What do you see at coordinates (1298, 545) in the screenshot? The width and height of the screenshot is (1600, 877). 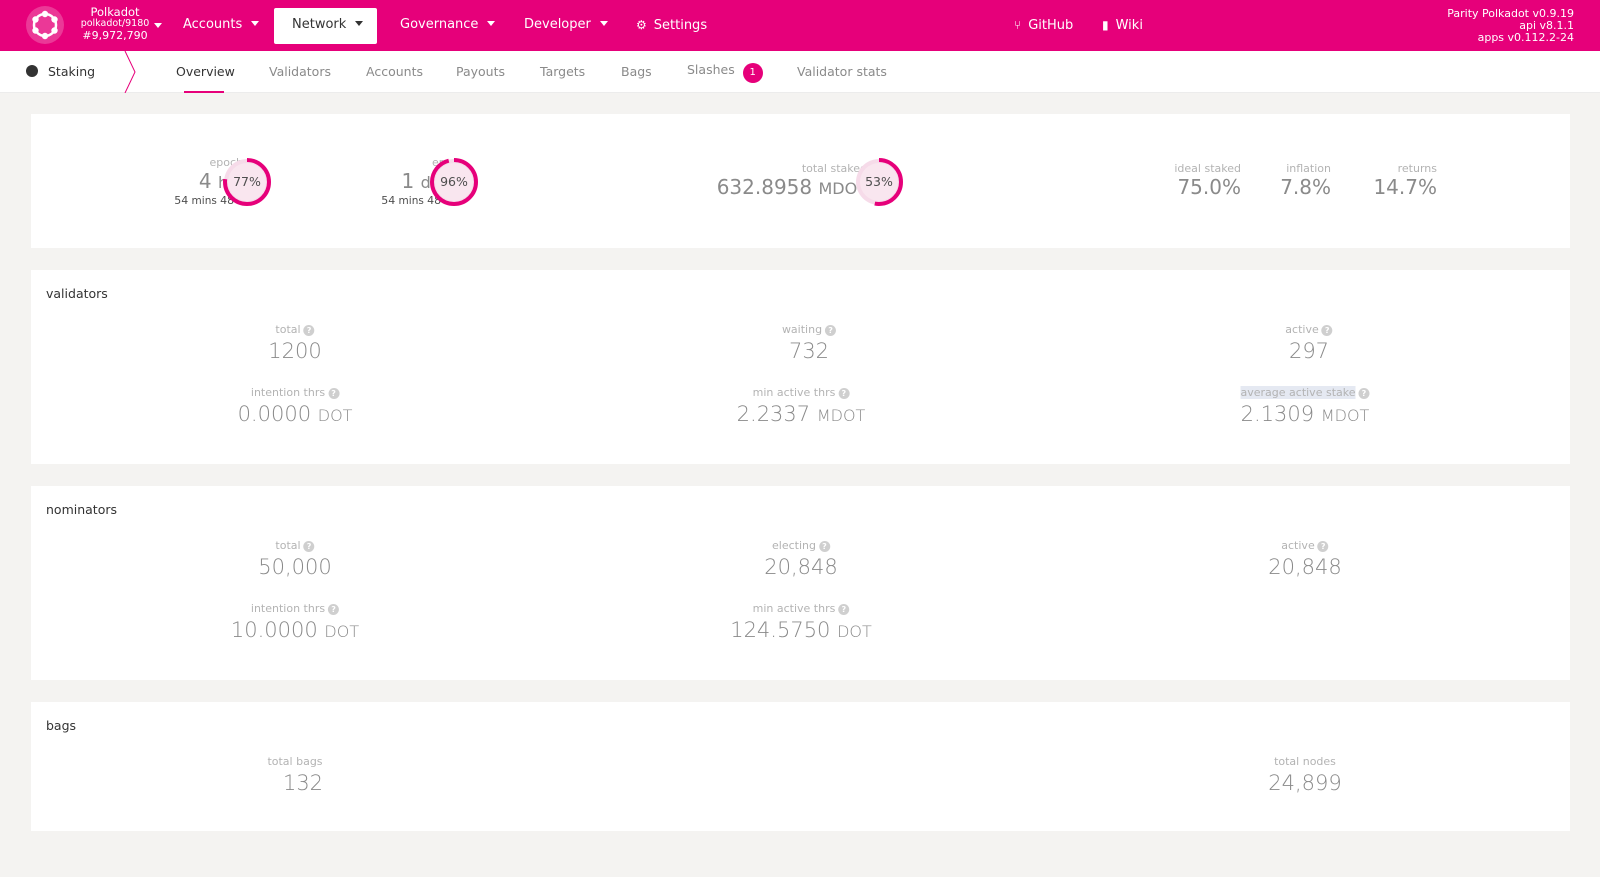 I see `nominators-active-label-text: active` at bounding box center [1298, 545].